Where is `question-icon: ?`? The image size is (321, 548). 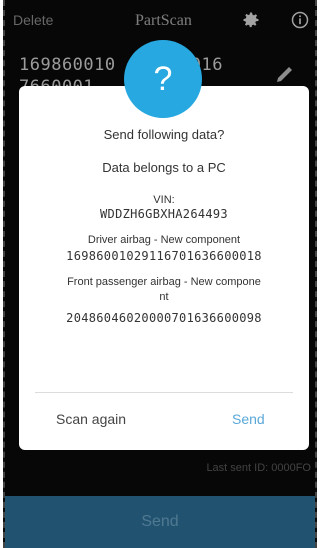 question-icon: ? is located at coordinates (163, 79).